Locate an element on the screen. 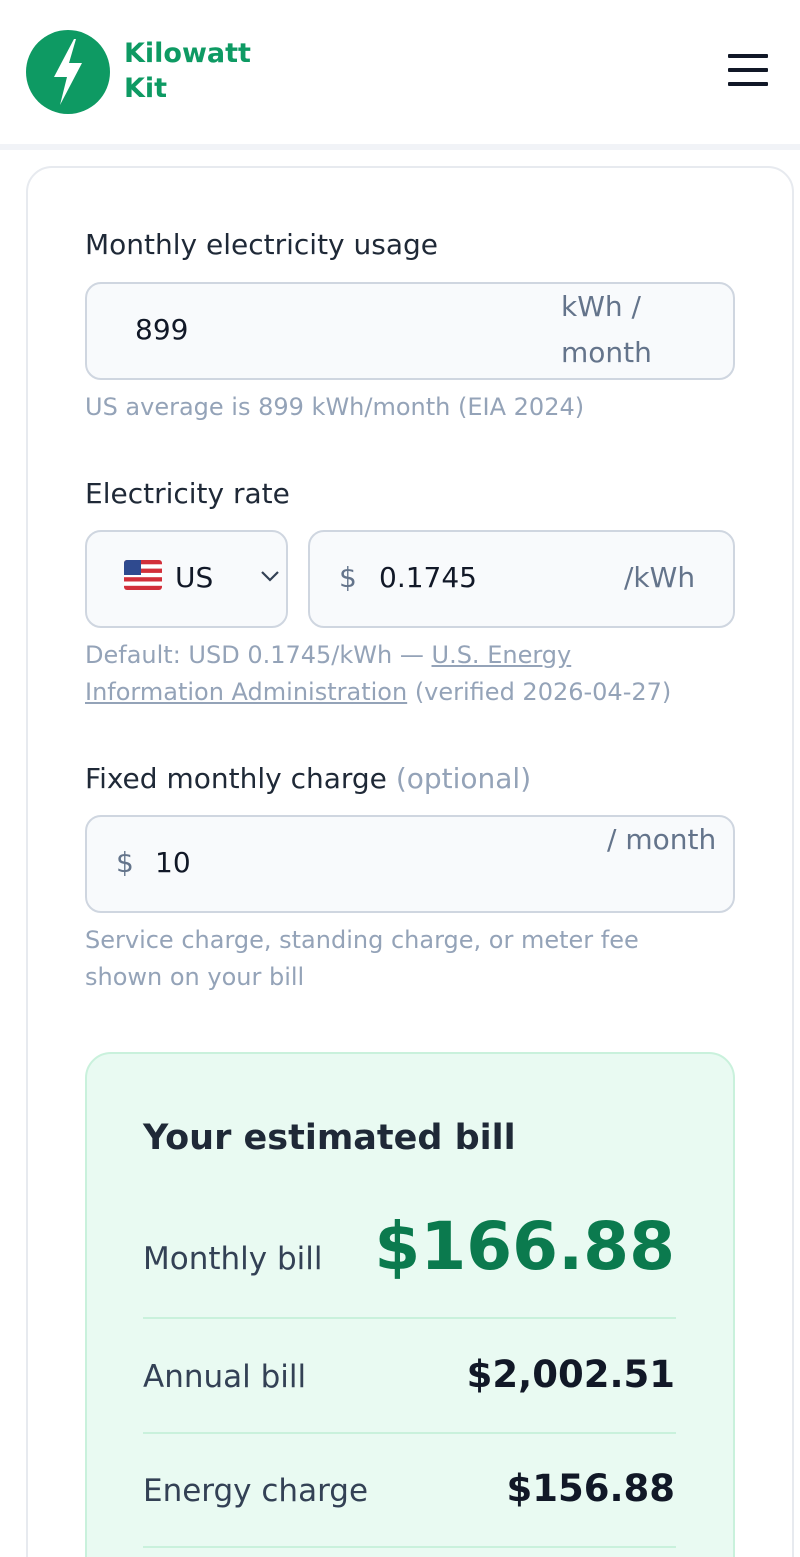 The image size is (800, 1557). brand-name: Kilowatt Kit is located at coordinates (187, 71).